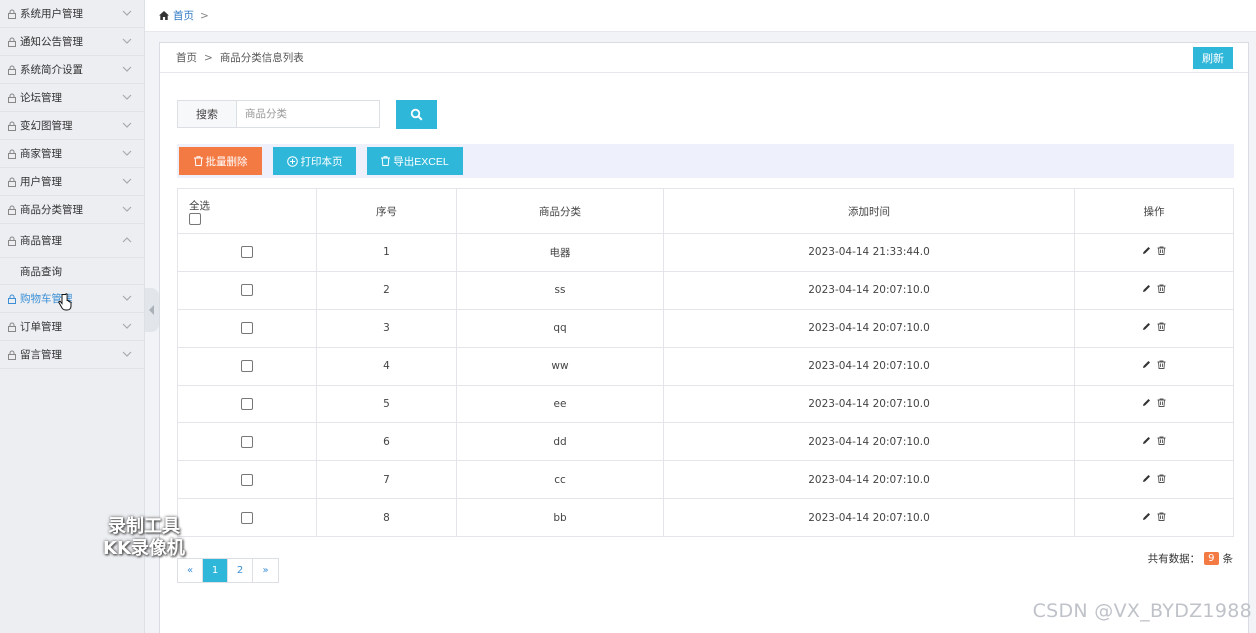  What do you see at coordinates (144, 548) in the screenshot?
I see `watermark-line2: KK录像机` at bounding box center [144, 548].